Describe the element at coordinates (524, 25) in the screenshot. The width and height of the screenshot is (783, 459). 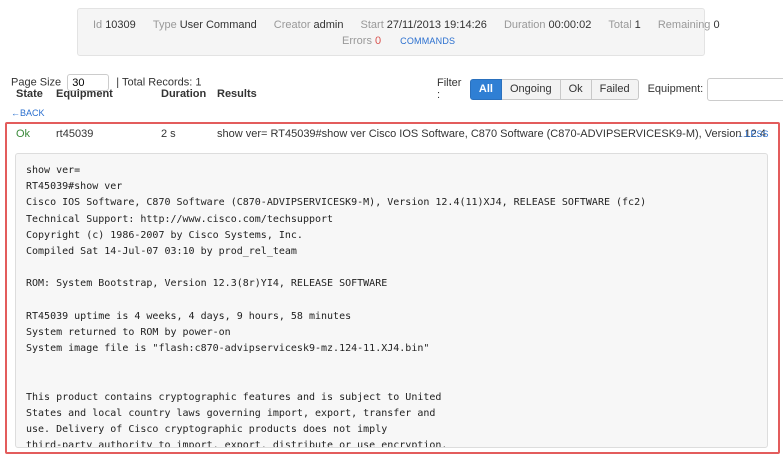
I see `duration-label: Duration` at that location.